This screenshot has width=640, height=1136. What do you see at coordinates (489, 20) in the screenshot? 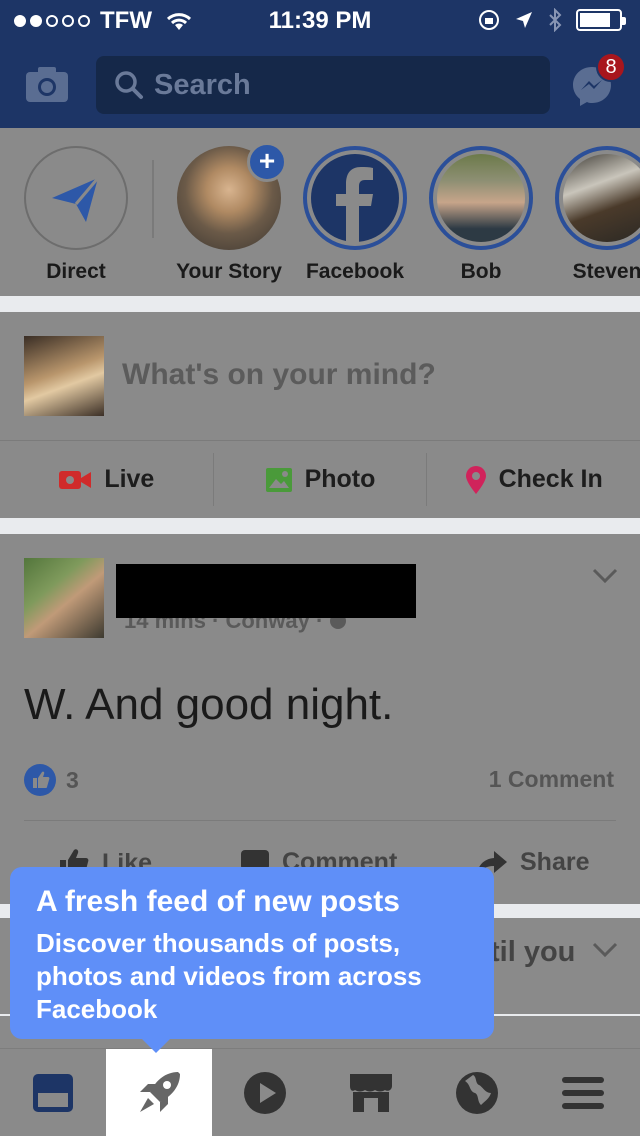
I see `orientation-lock-icon` at bounding box center [489, 20].